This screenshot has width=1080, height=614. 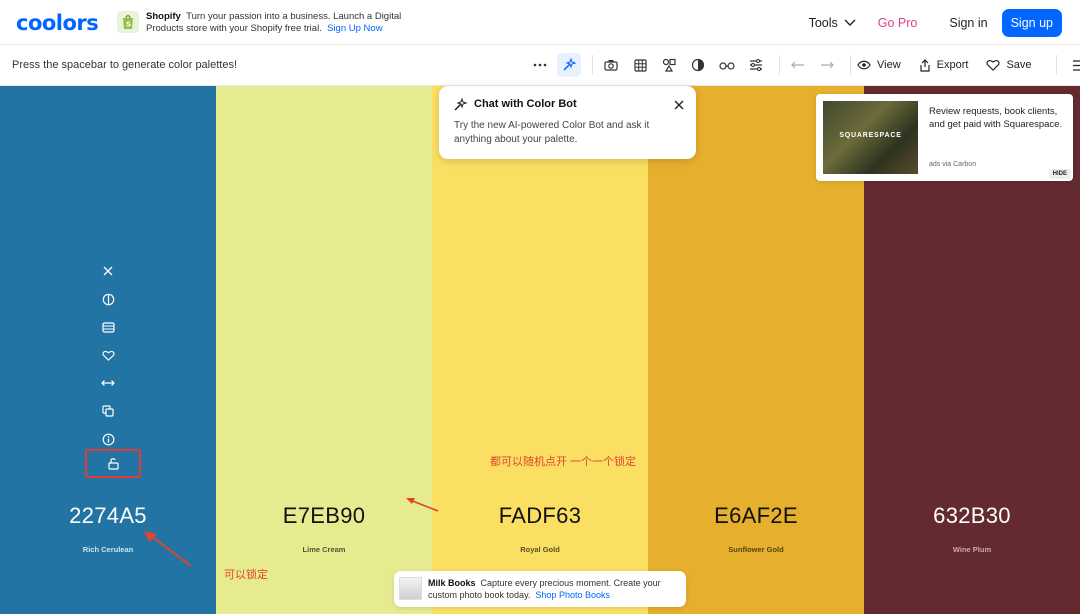 I want to click on view-button: View, so click(x=879, y=65).